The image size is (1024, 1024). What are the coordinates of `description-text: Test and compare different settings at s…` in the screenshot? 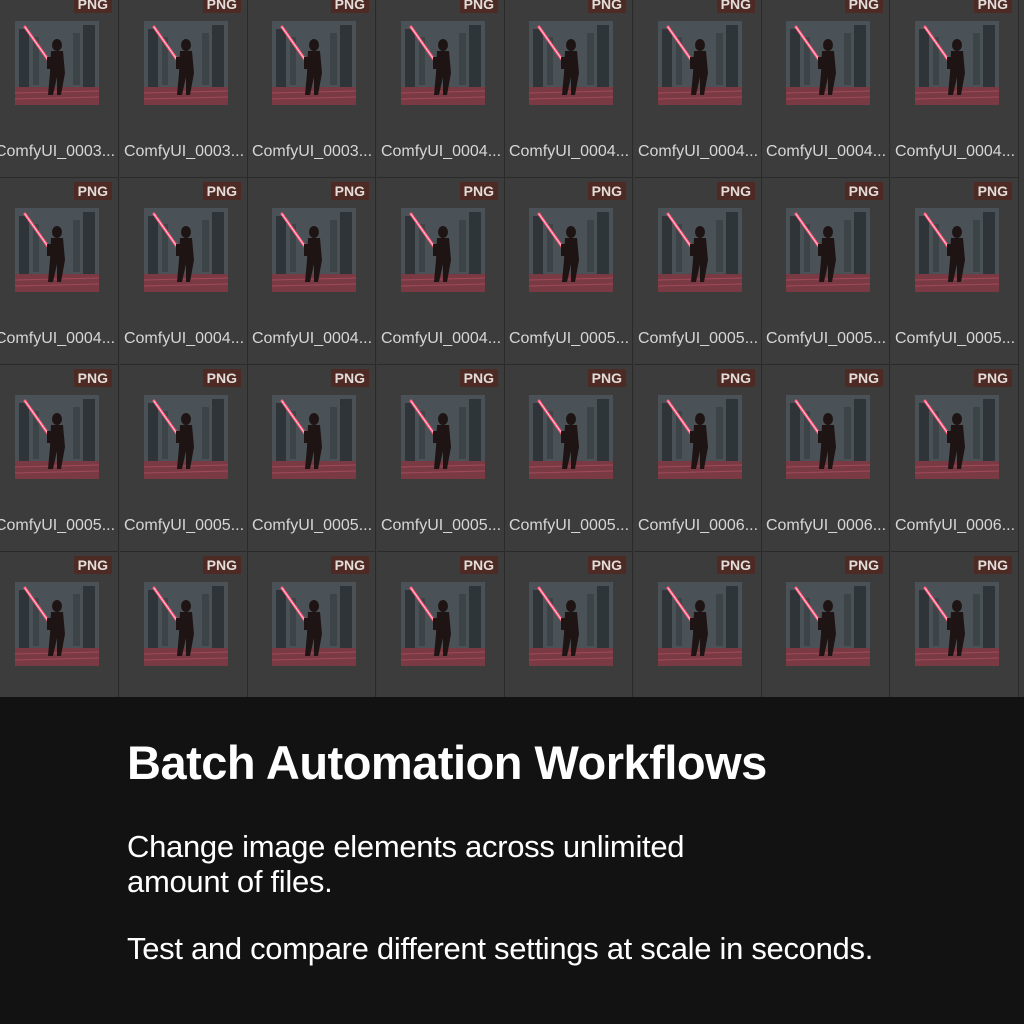 It's located at (500, 948).